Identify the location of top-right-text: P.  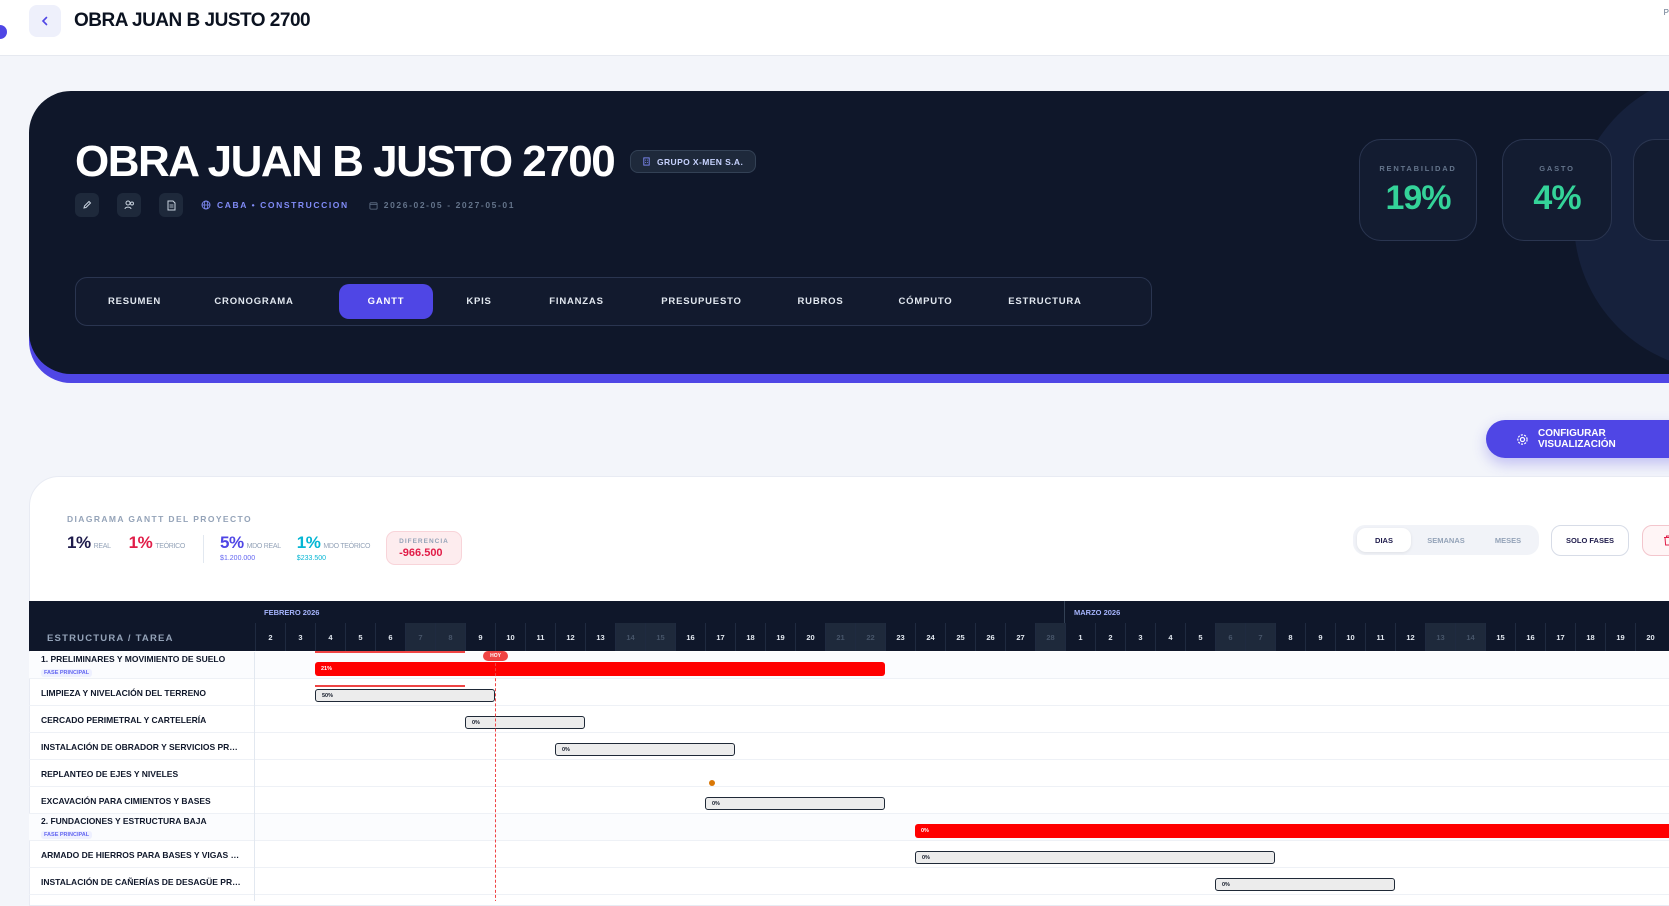
(1666, 12).